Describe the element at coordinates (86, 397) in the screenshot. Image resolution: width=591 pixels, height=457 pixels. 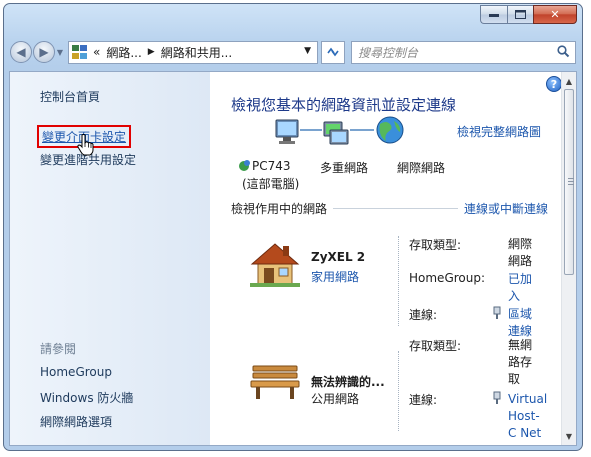
I see `see-also-firewall-link: Windows 防火牆` at that location.